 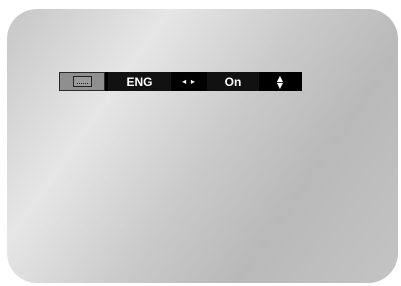 What do you see at coordinates (139, 81) in the screenshot?
I see `subtitle-language: ENG` at bounding box center [139, 81].